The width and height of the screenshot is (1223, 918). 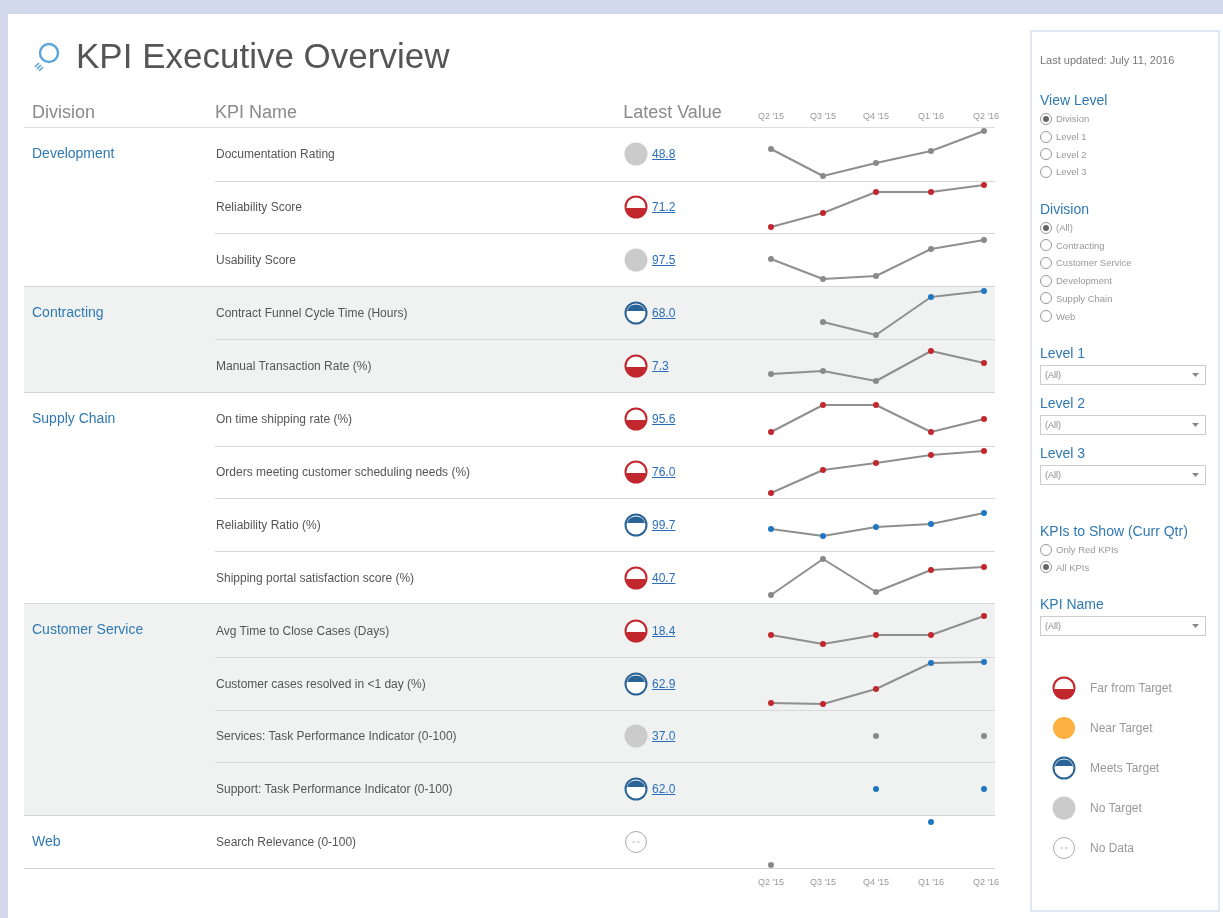 What do you see at coordinates (672, 112) in the screenshot?
I see `column-header: Latest Value` at bounding box center [672, 112].